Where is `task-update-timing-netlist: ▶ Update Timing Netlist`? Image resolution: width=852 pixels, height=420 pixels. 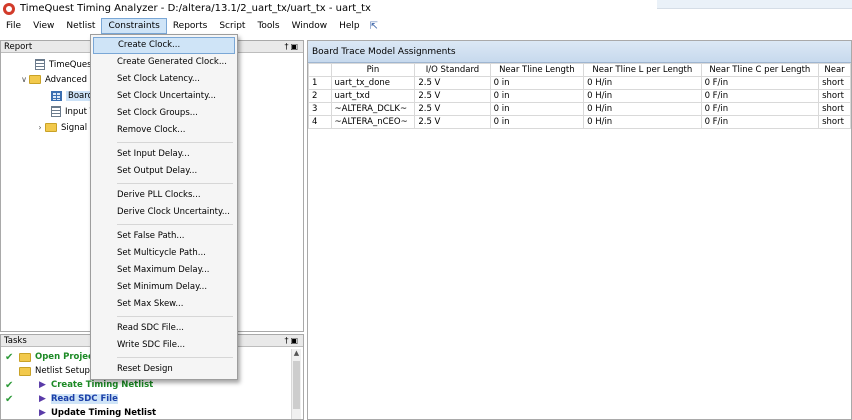 task-update-timing-netlist: ▶ Update Timing Netlist is located at coordinates (80, 413).